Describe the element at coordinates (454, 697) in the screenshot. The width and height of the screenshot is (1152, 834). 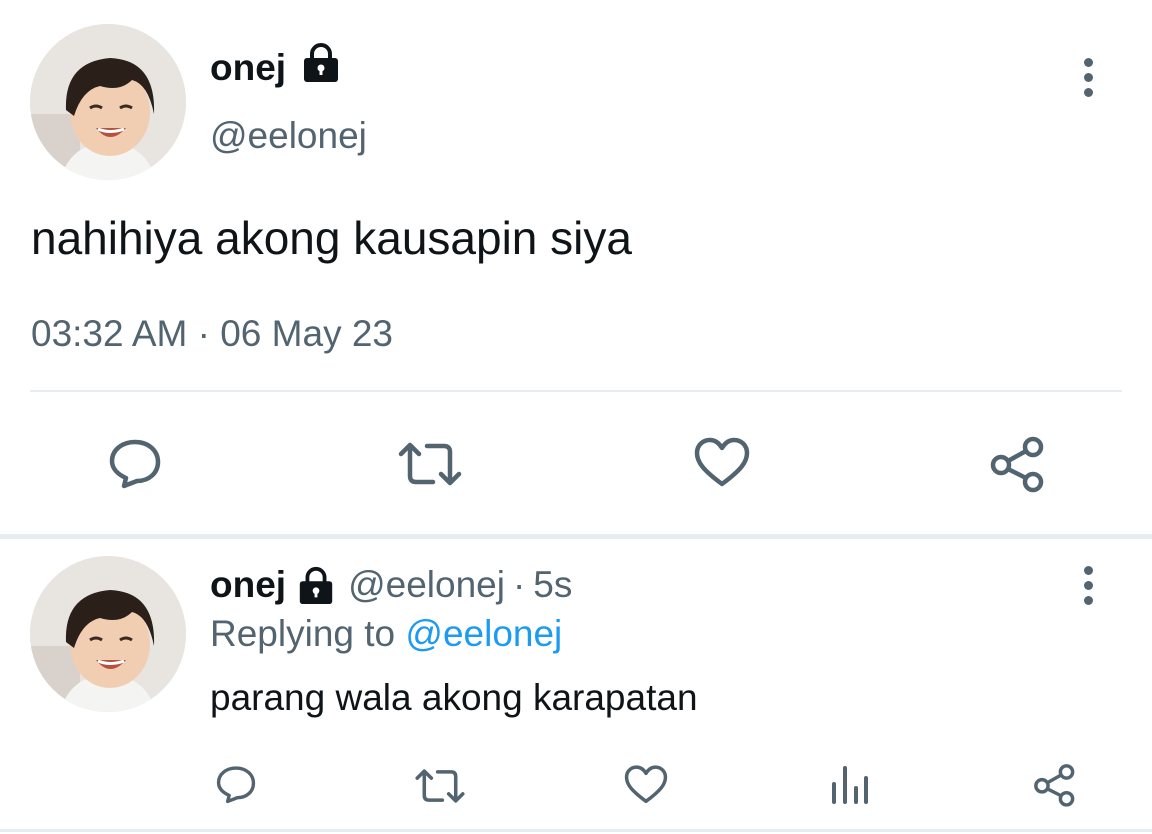
I see `reply-tweet-text: parang wala akong karapatan` at that location.